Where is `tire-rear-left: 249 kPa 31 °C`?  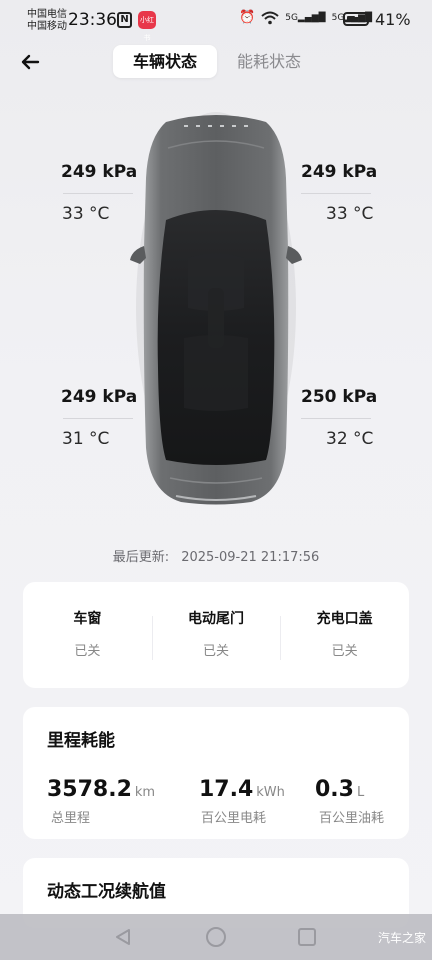
tire-rear-left: 249 kPa 31 °C is located at coordinates (101, 418).